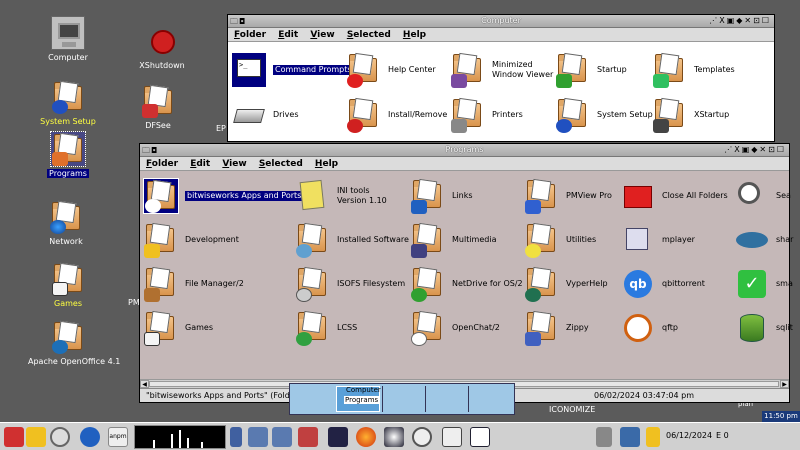 The width and height of the screenshot is (800, 450). I want to click on scroll-right-arrow-icon: ▶, so click(784, 384).